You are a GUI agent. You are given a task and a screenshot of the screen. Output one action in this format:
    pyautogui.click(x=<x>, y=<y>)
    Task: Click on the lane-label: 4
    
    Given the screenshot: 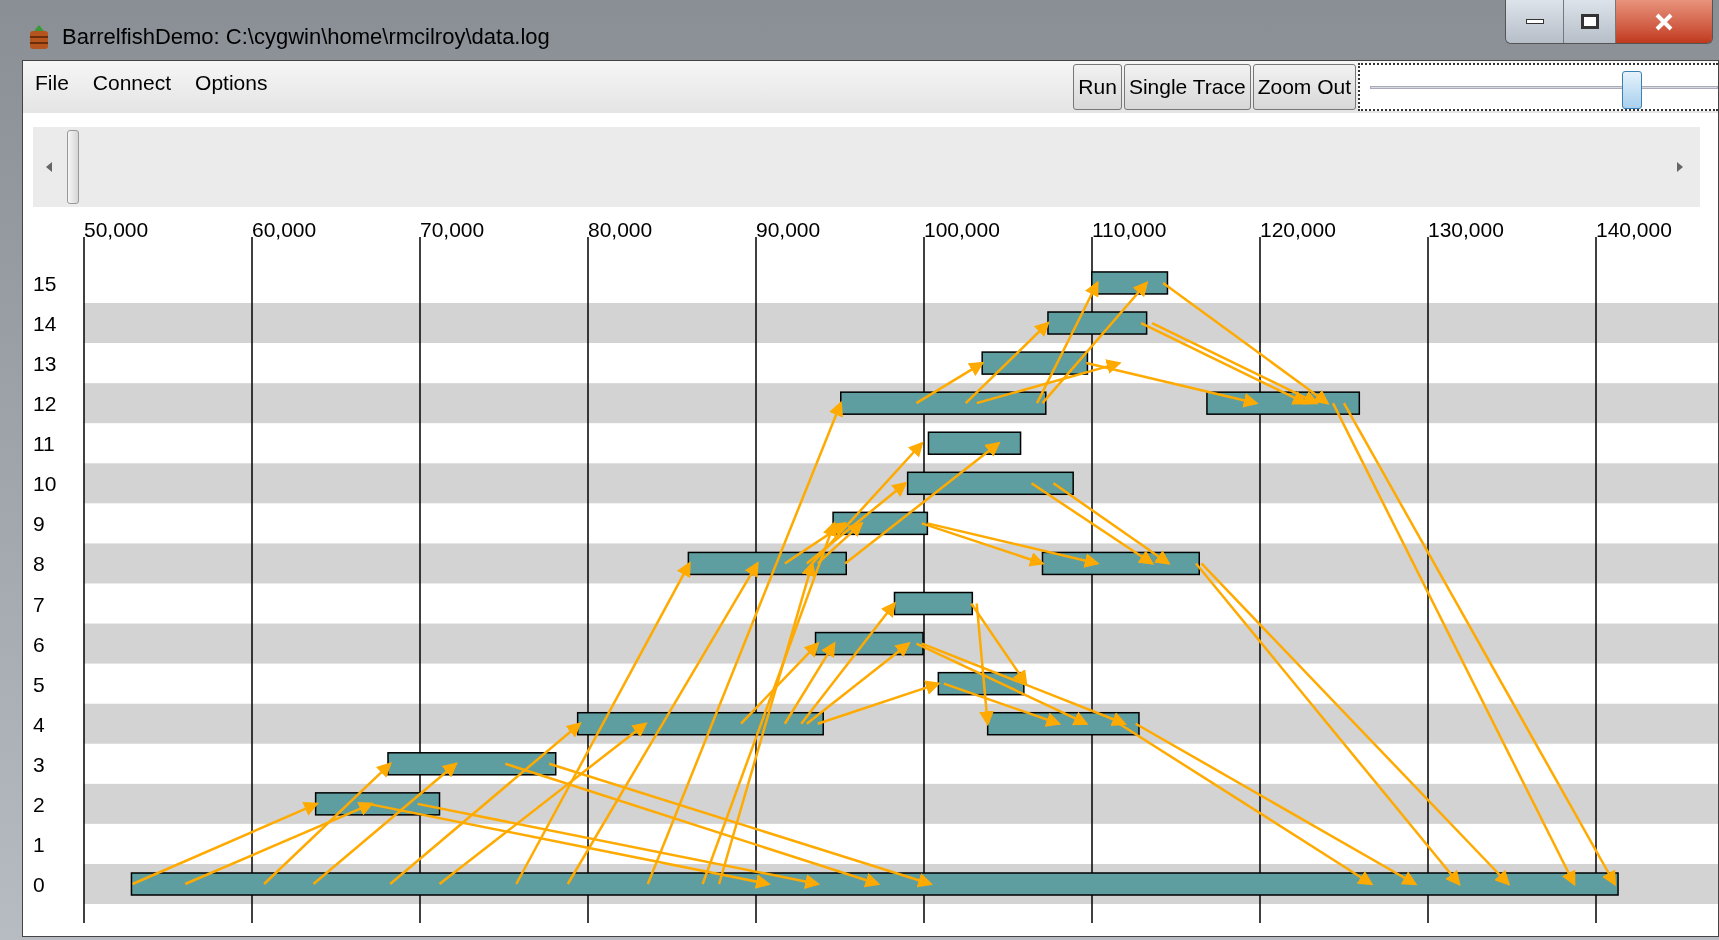 What is the action you would take?
    pyautogui.click(x=39, y=724)
    